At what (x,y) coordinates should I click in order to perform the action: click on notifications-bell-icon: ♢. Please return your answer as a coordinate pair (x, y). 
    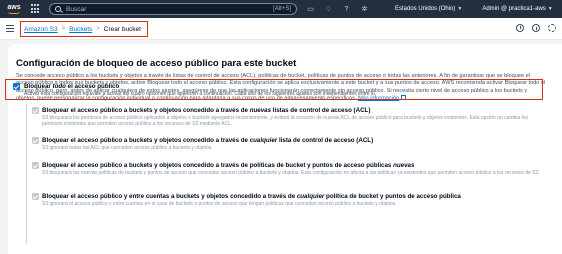
    Looking at the image, I should click on (328, 9).